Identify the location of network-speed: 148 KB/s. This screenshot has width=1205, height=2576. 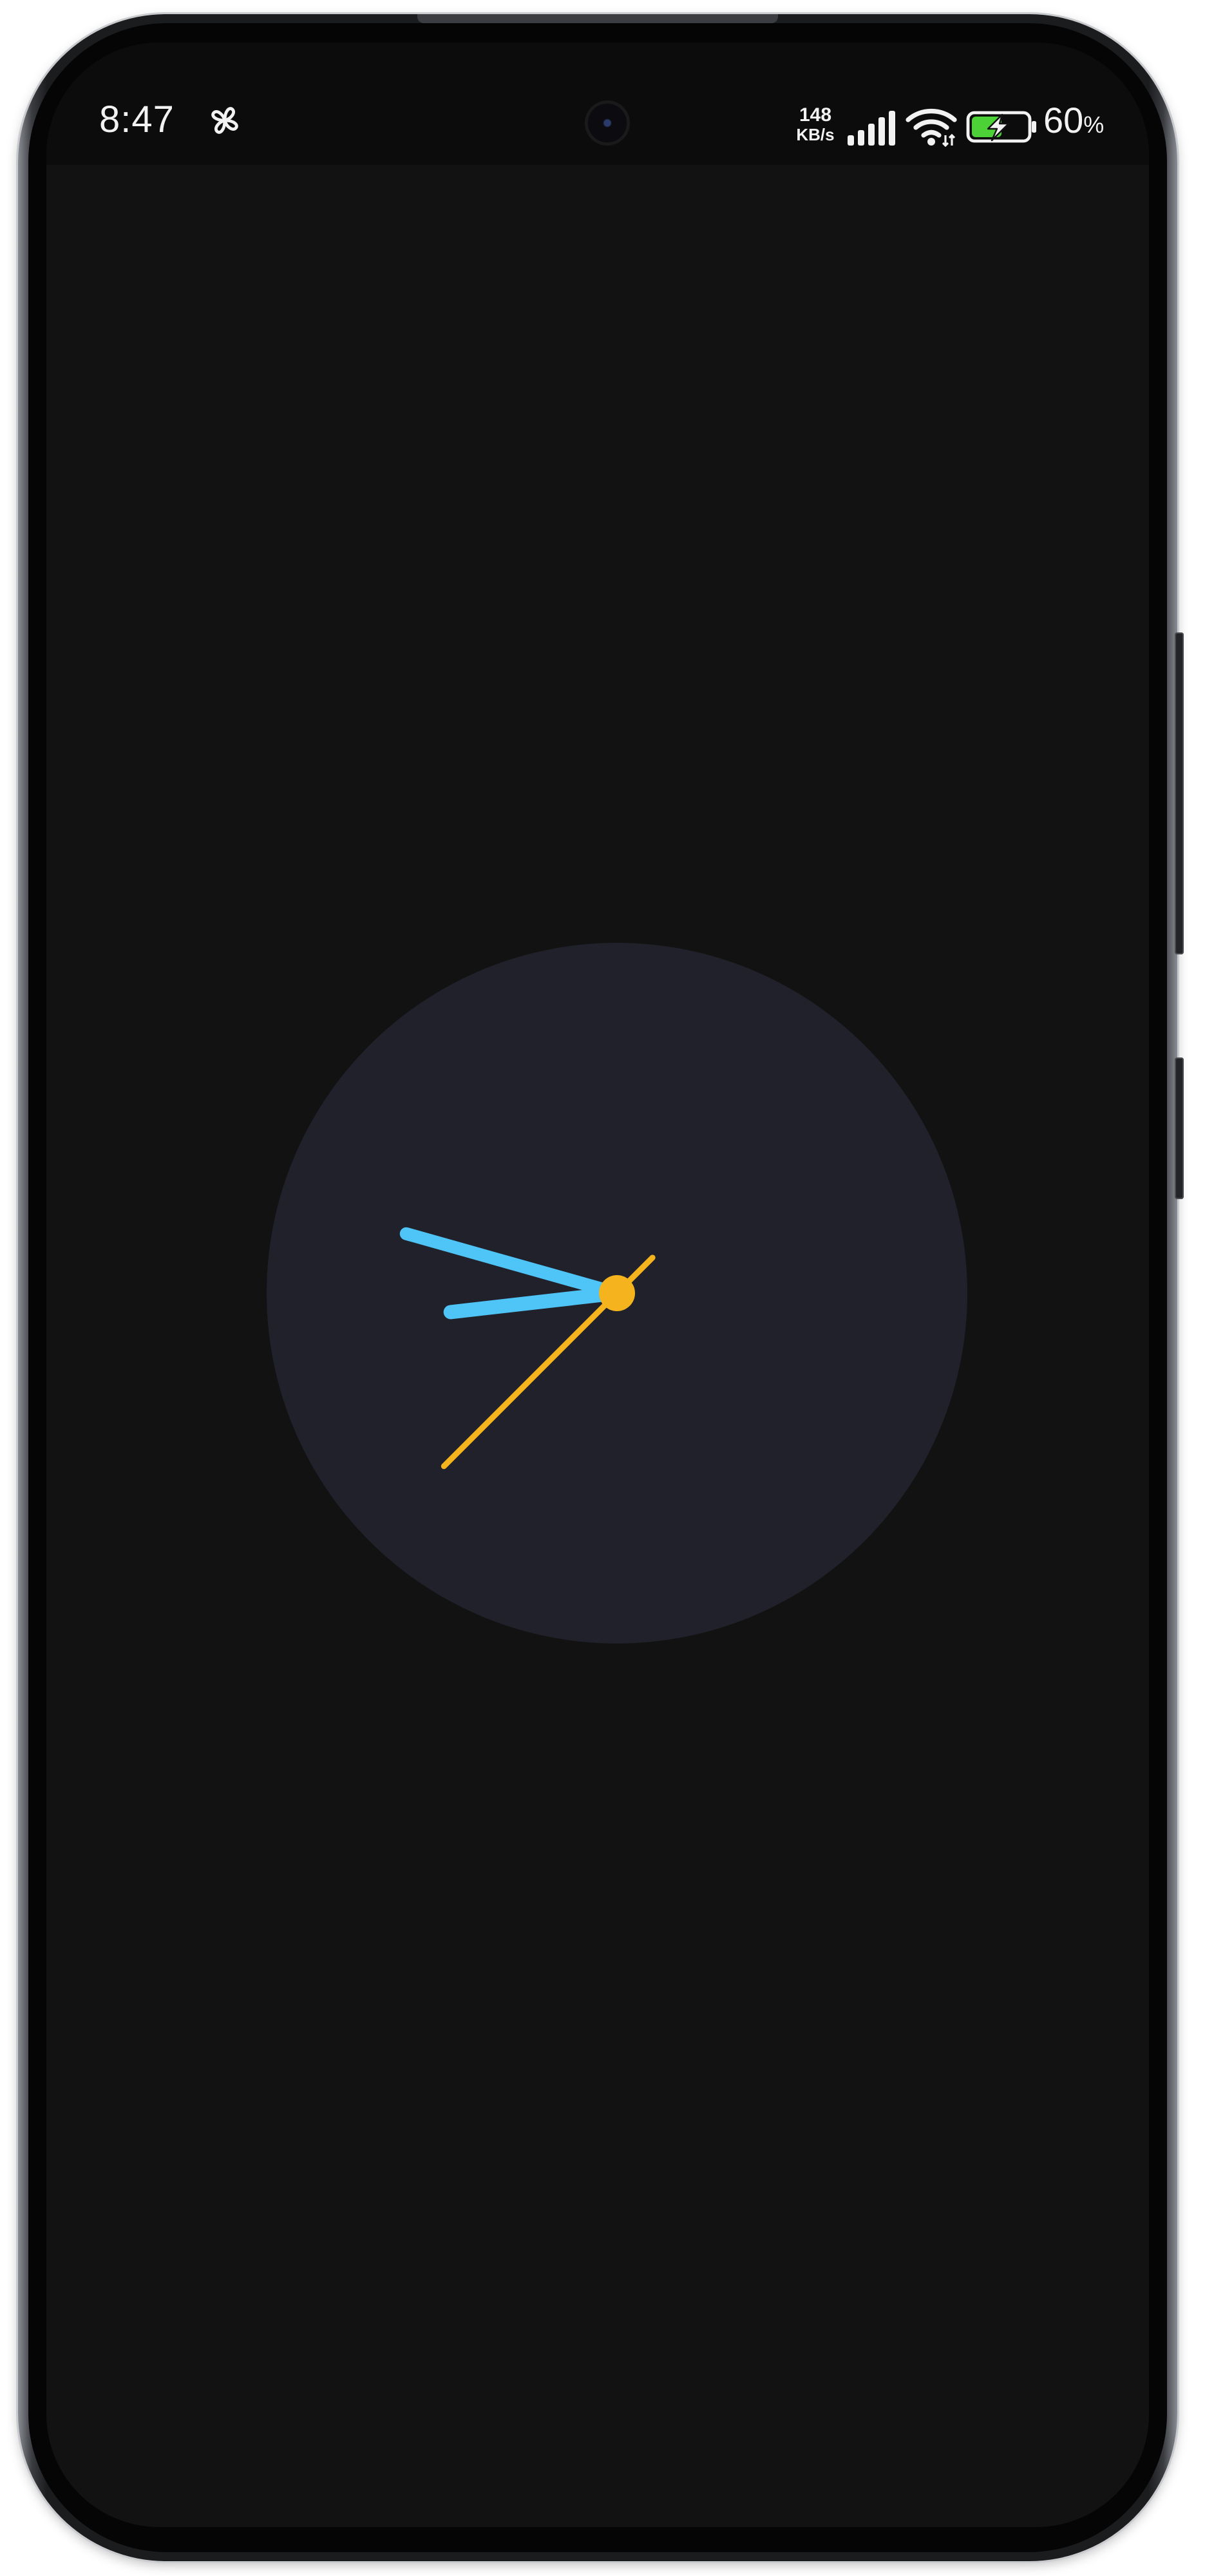
(815, 124).